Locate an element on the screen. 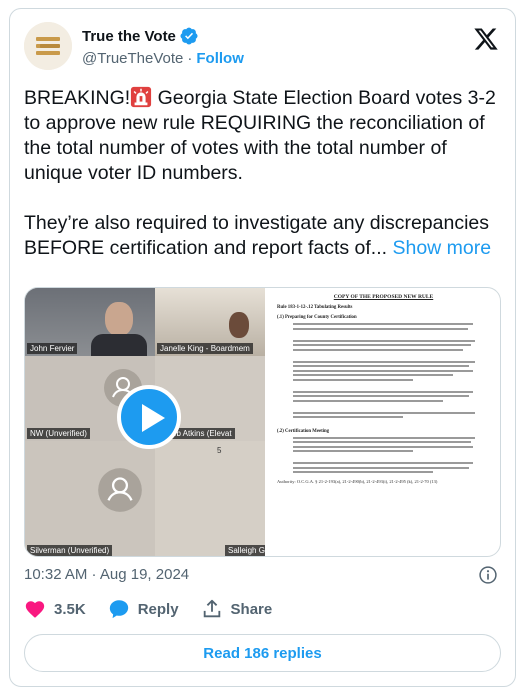 Image resolution: width=525 pixels, height=695 pixels. reply-label: Reply is located at coordinates (158, 609).